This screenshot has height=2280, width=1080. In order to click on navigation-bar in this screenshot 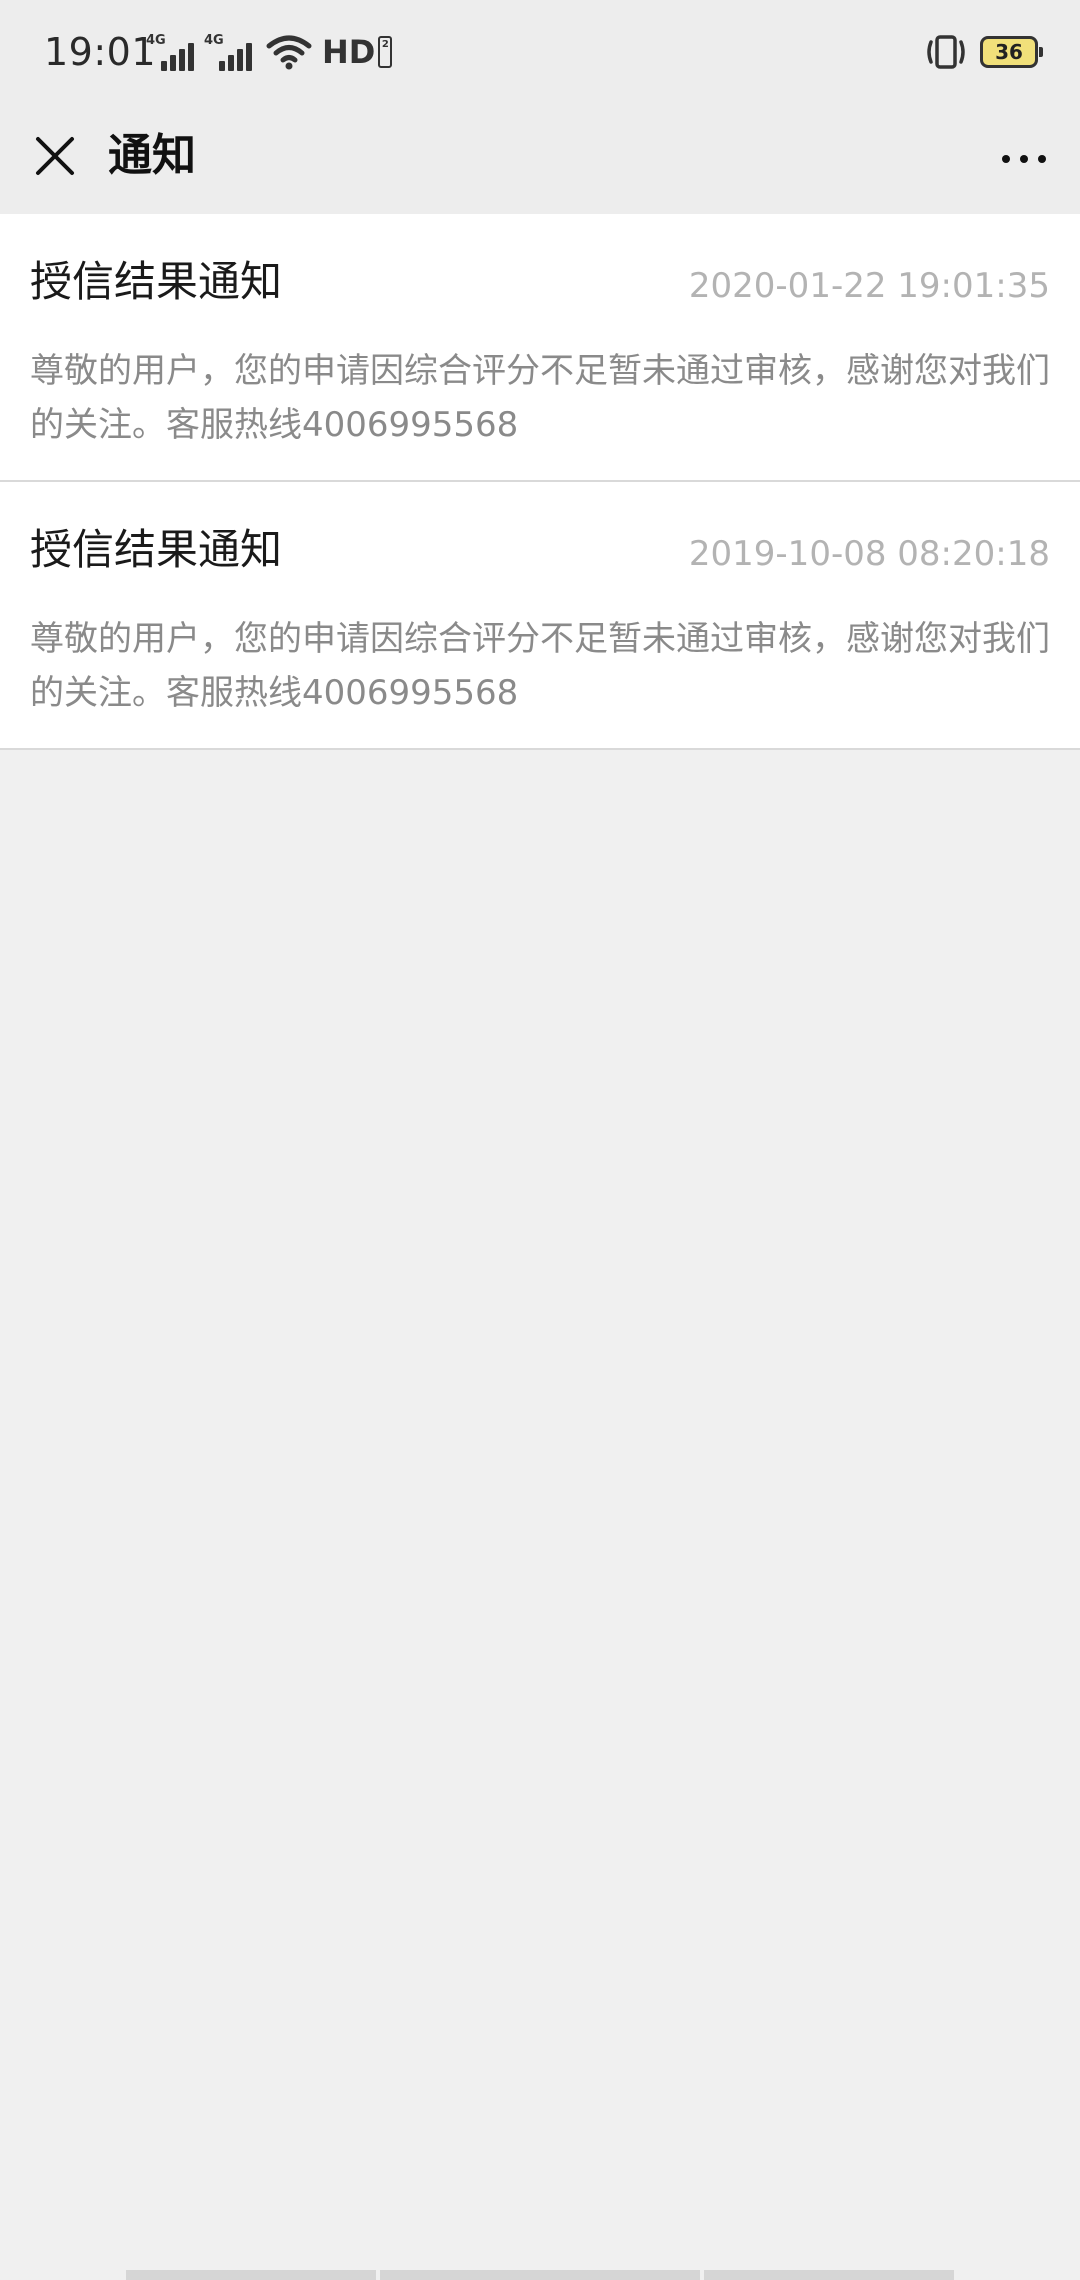, I will do `click(540, 2274)`.